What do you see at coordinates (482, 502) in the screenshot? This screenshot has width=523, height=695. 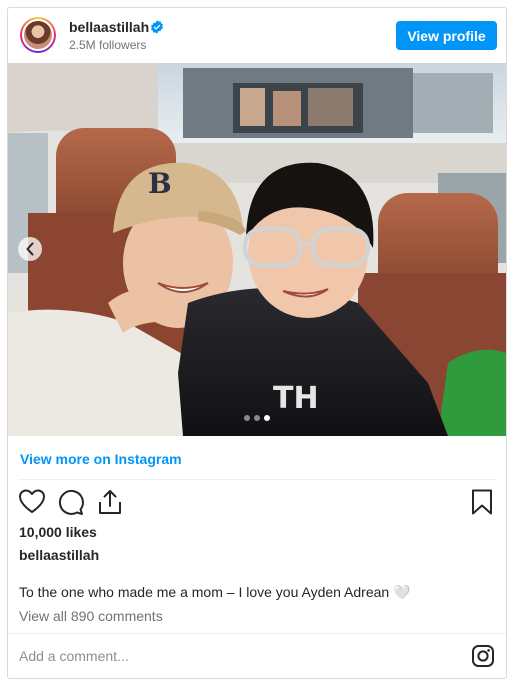 I see `bookmark-icon` at bounding box center [482, 502].